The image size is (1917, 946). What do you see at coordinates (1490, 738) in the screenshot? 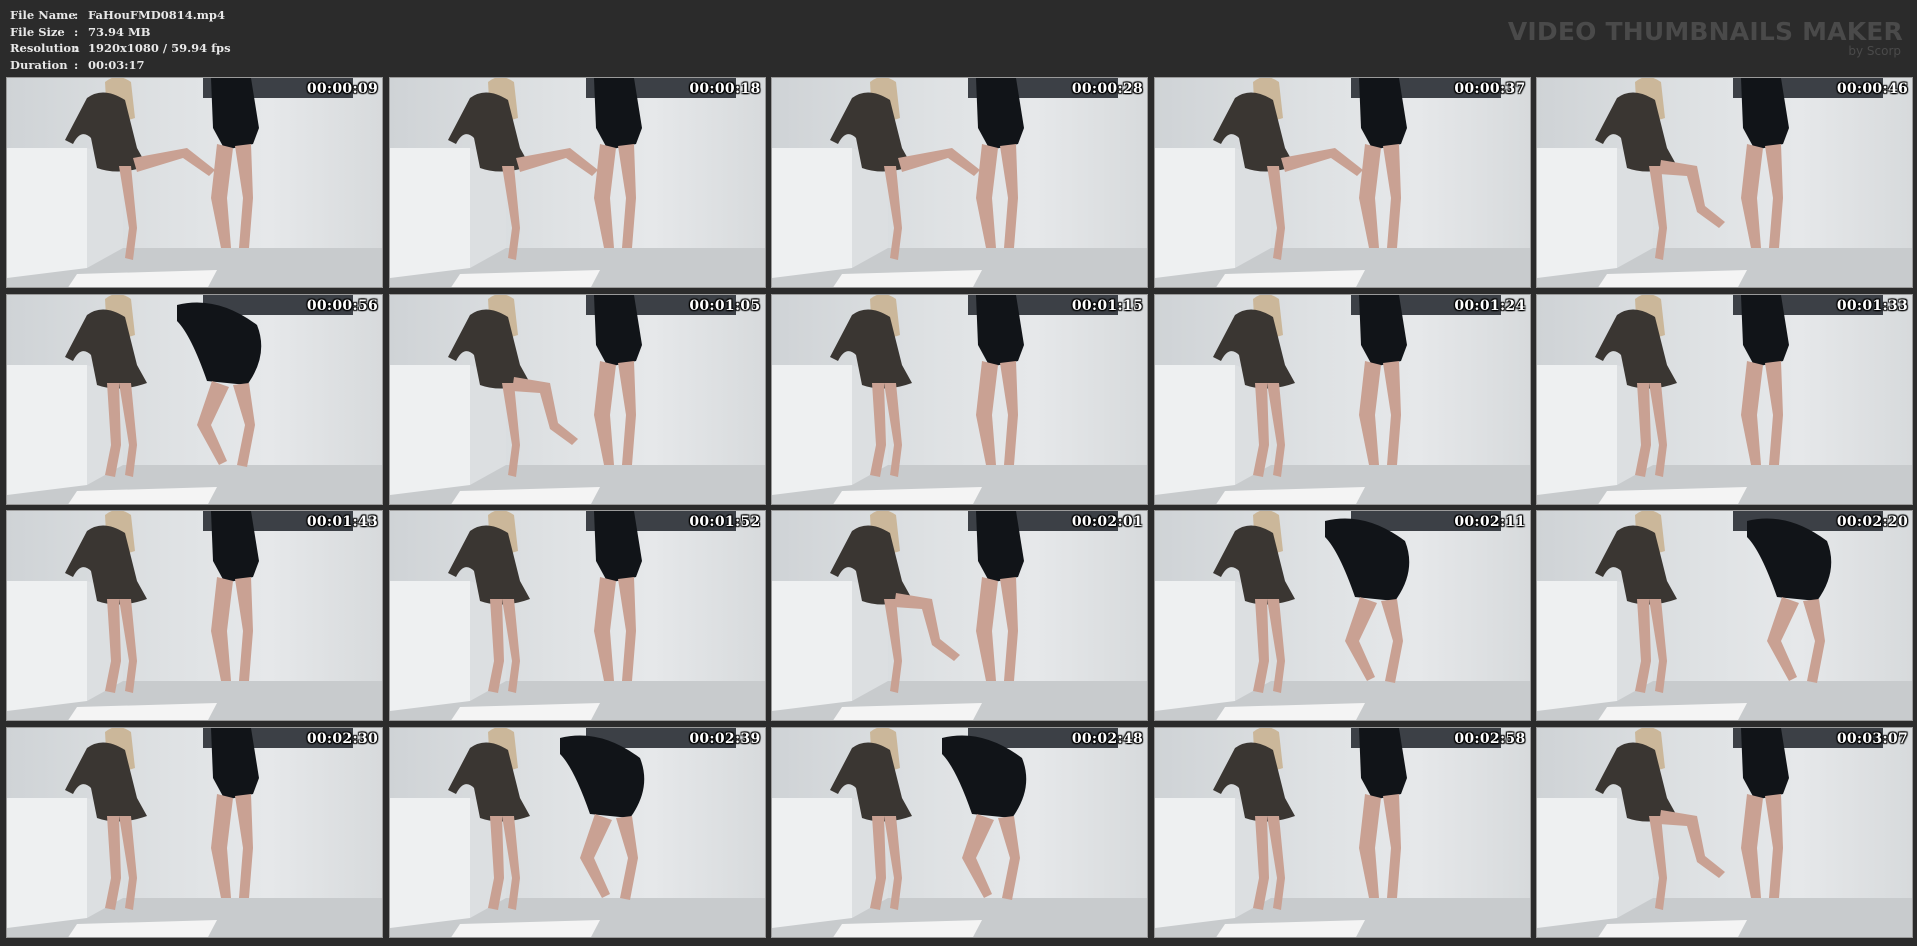
I see `timestamp: 00:02:58` at bounding box center [1490, 738].